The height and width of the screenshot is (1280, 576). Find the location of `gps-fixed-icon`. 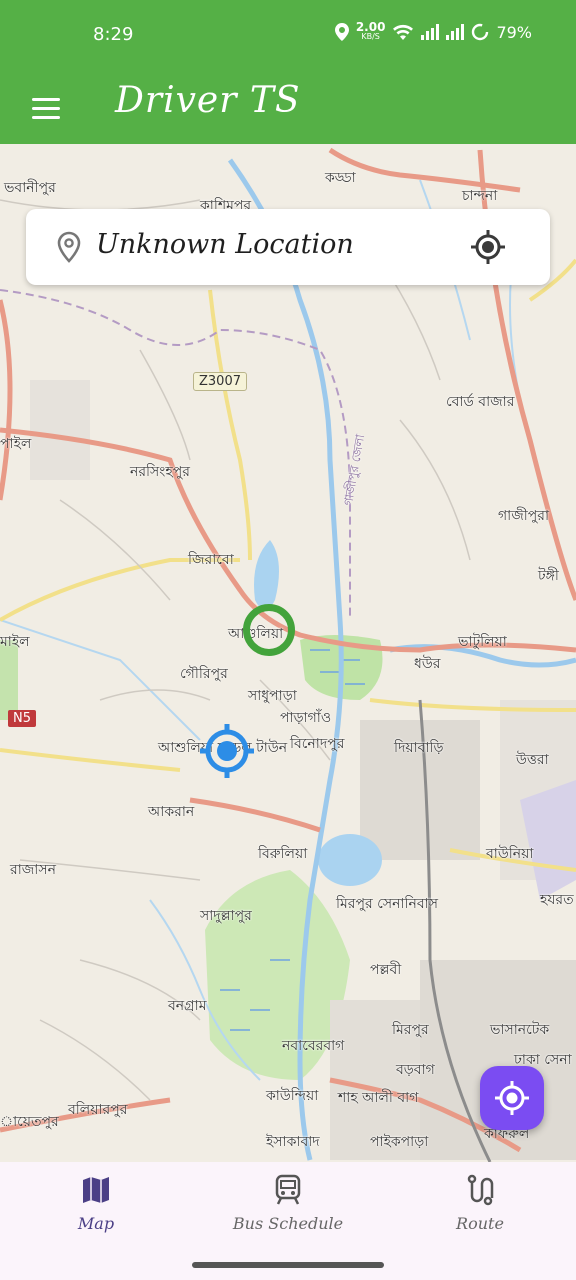

gps-fixed-icon is located at coordinates (512, 1098).